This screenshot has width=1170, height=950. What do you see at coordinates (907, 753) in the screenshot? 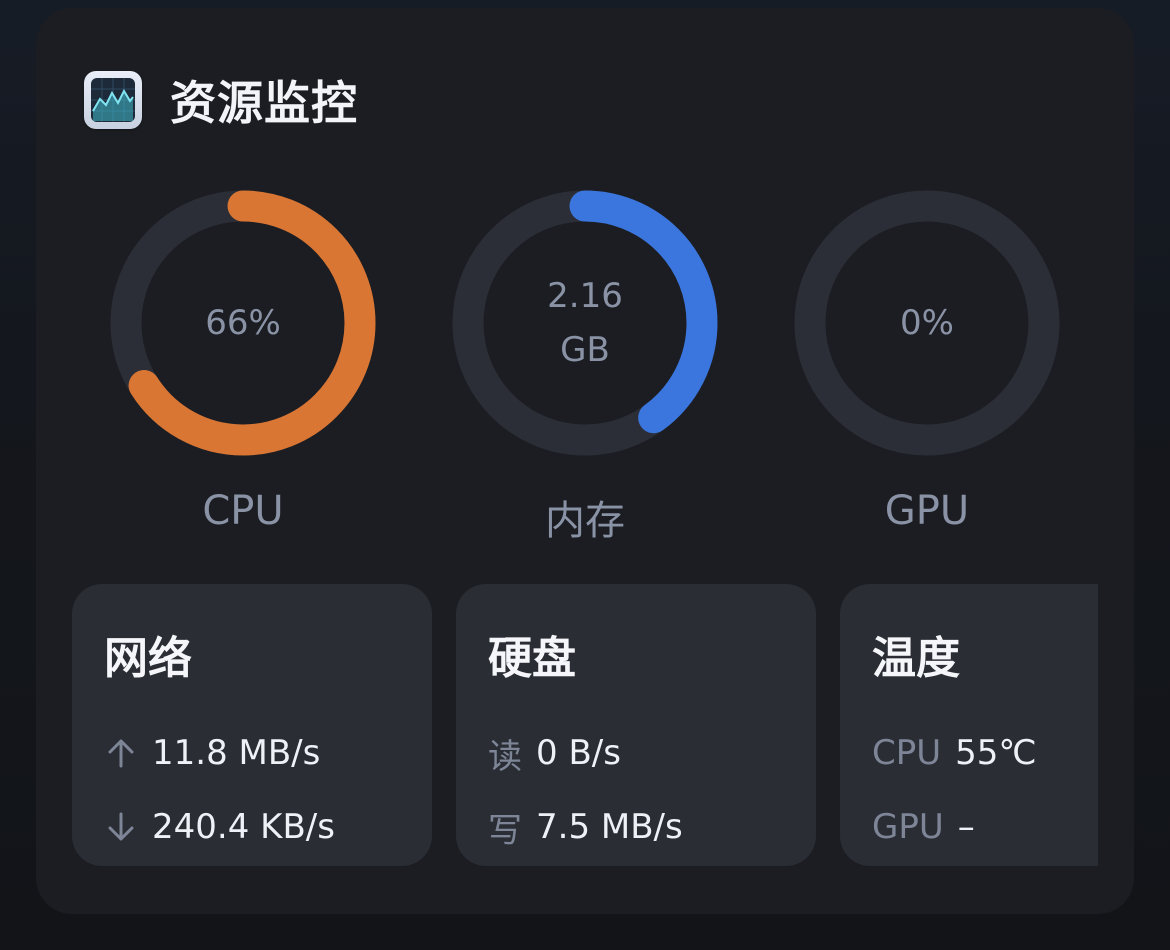
I see `temperature-cpu-label: CPU` at bounding box center [907, 753].